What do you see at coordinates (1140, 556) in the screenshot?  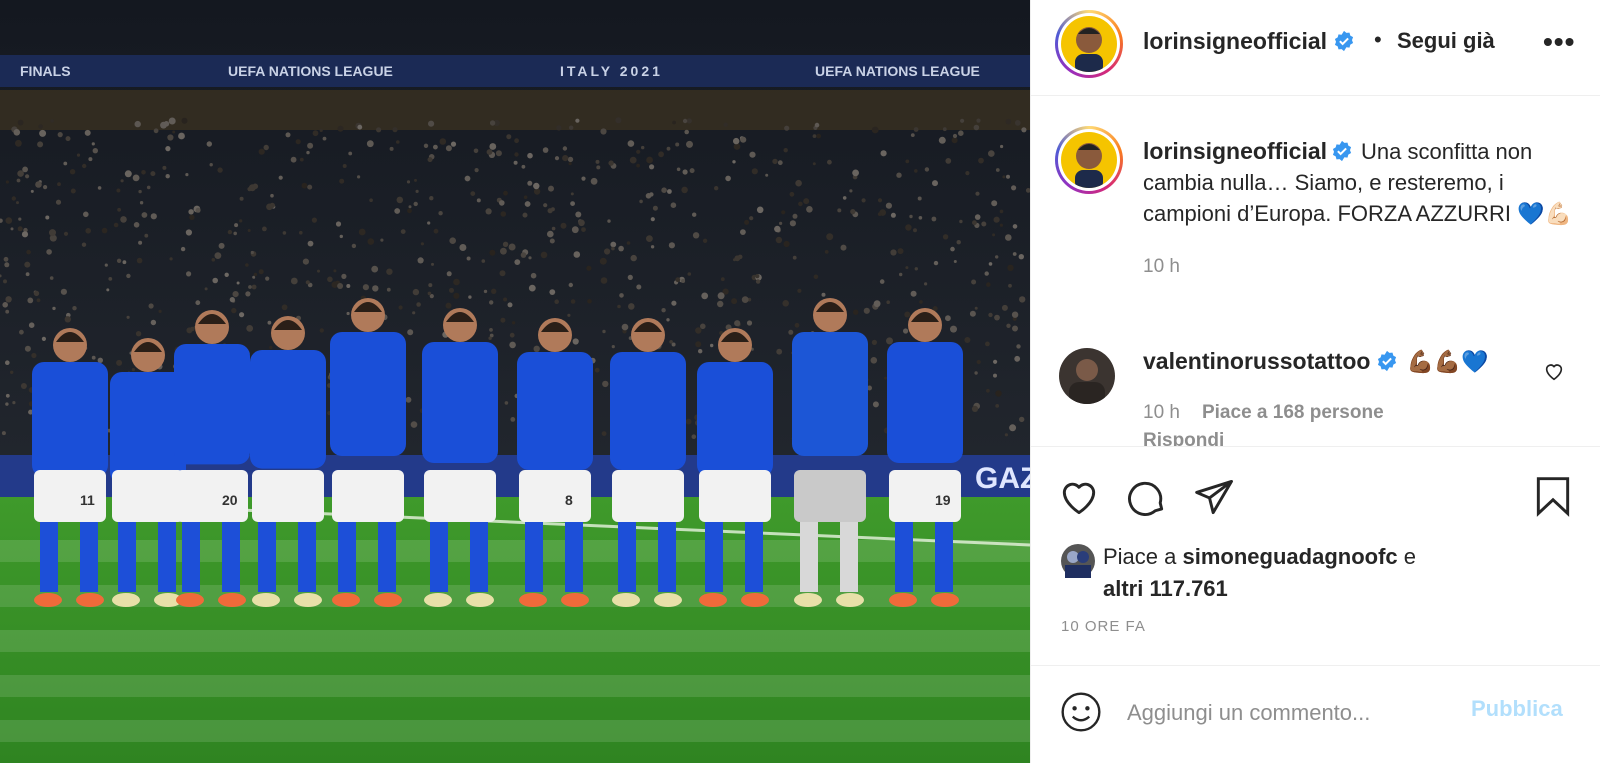 I see `likes-prefix: Piace a` at bounding box center [1140, 556].